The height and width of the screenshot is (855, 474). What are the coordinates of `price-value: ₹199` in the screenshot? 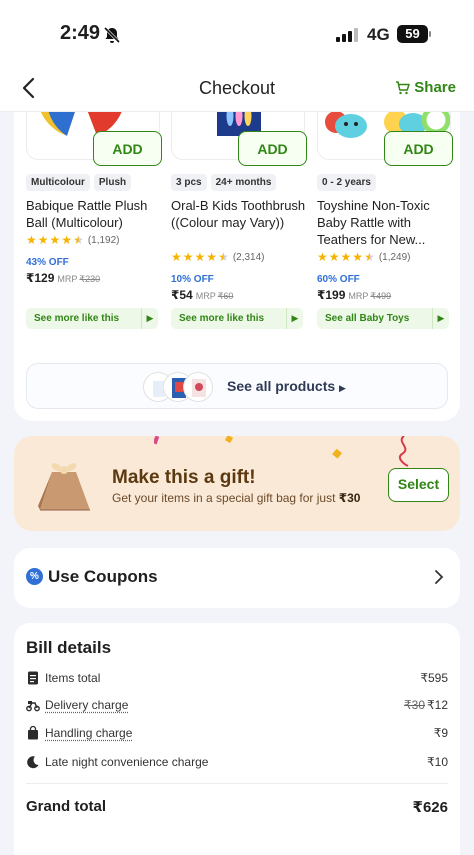 It's located at (331, 295).